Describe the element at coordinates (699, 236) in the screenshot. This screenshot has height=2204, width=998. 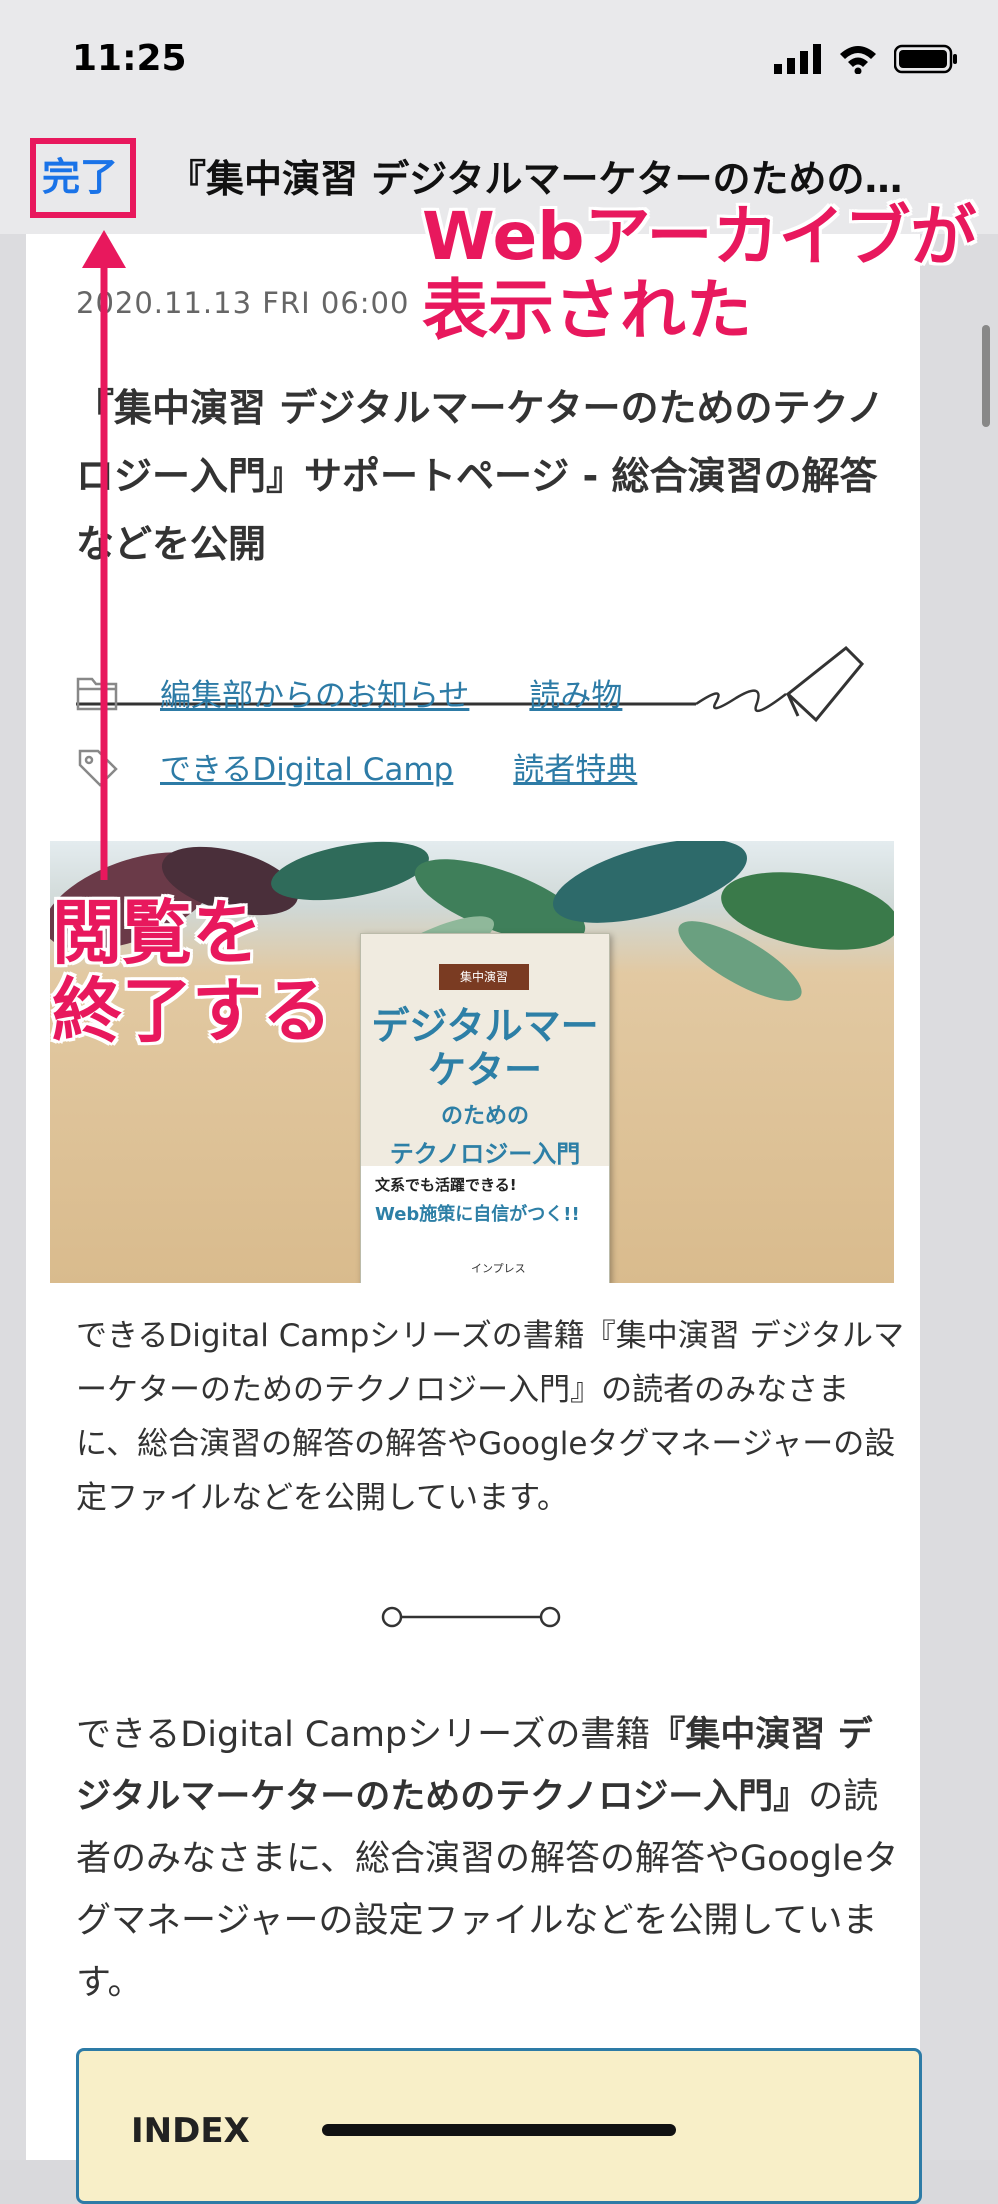
I see `annotation-top-line-1: Webアーカイブが` at that location.